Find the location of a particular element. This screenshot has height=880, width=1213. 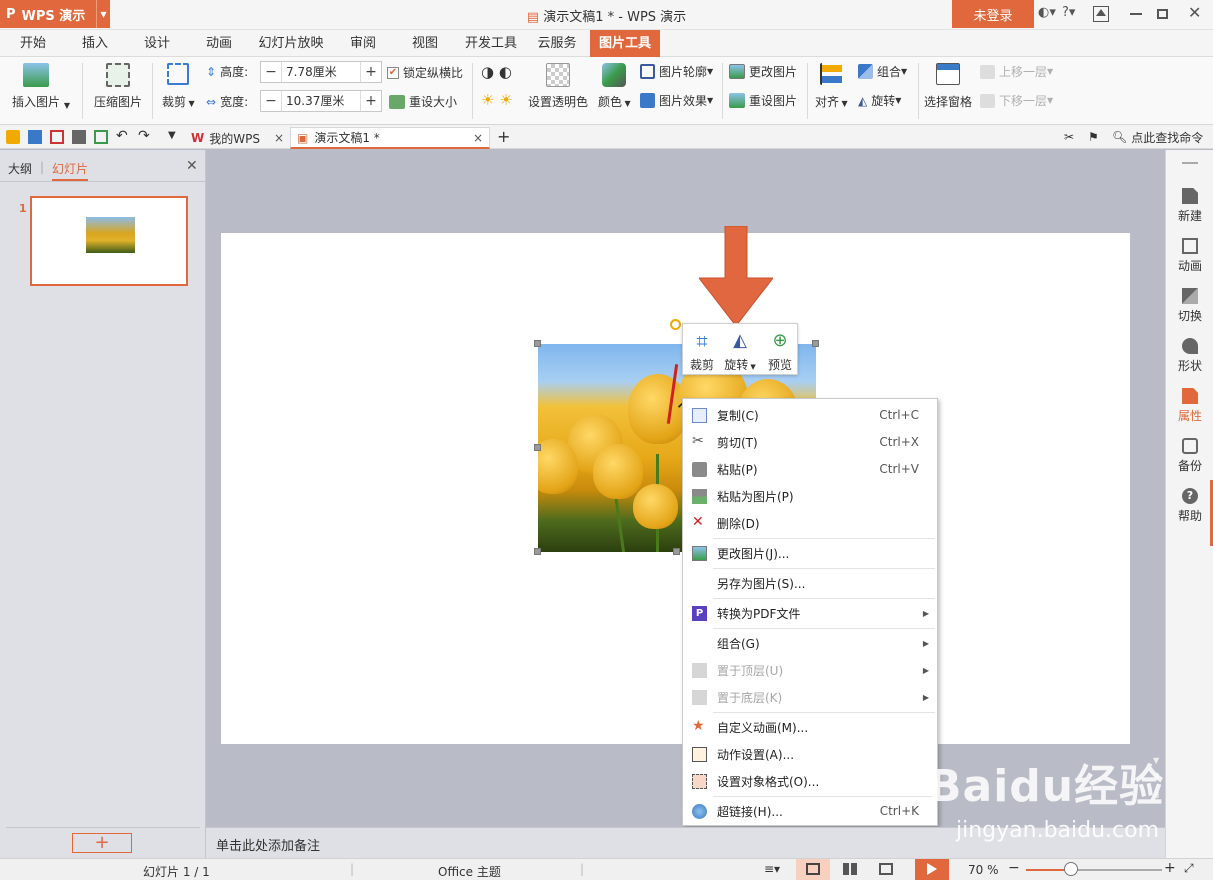

login-button: 未登录 is located at coordinates (993, 14).